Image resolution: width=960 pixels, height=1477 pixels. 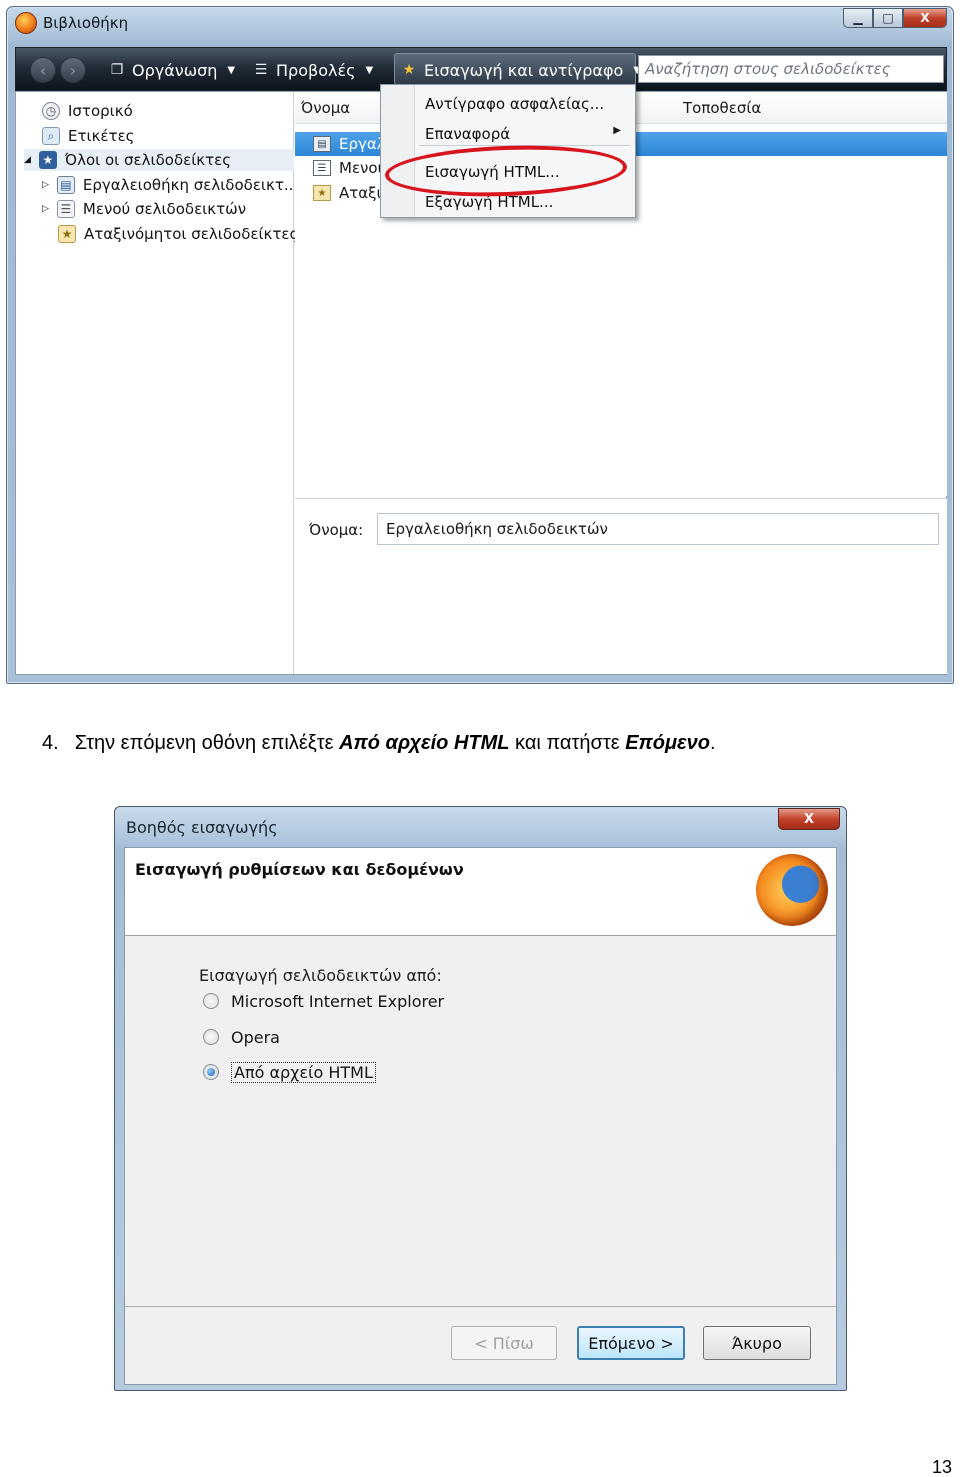 What do you see at coordinates (175, 70) in the screenshot?
I see `organize-label: Οργάνωση` at bounding box center [175, 70].